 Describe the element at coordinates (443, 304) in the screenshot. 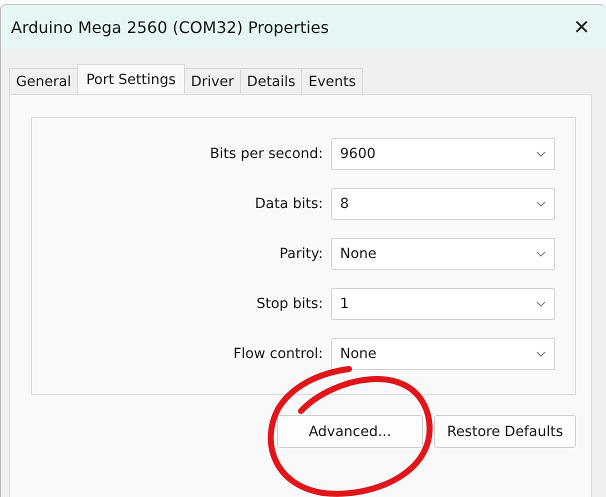

I see `dropdown: 1` at that location.